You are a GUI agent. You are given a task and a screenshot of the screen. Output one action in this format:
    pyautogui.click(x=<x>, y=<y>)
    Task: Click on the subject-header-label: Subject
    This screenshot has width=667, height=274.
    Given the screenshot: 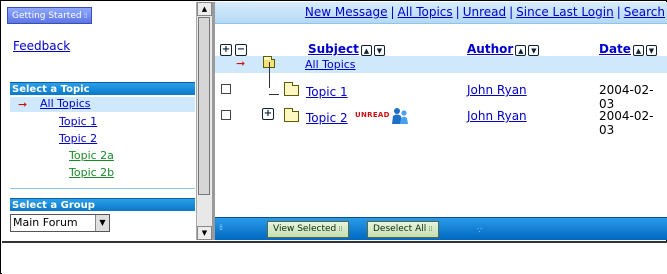 What is the action you would take?
    pyautogui.click(x=333, y=49)
    